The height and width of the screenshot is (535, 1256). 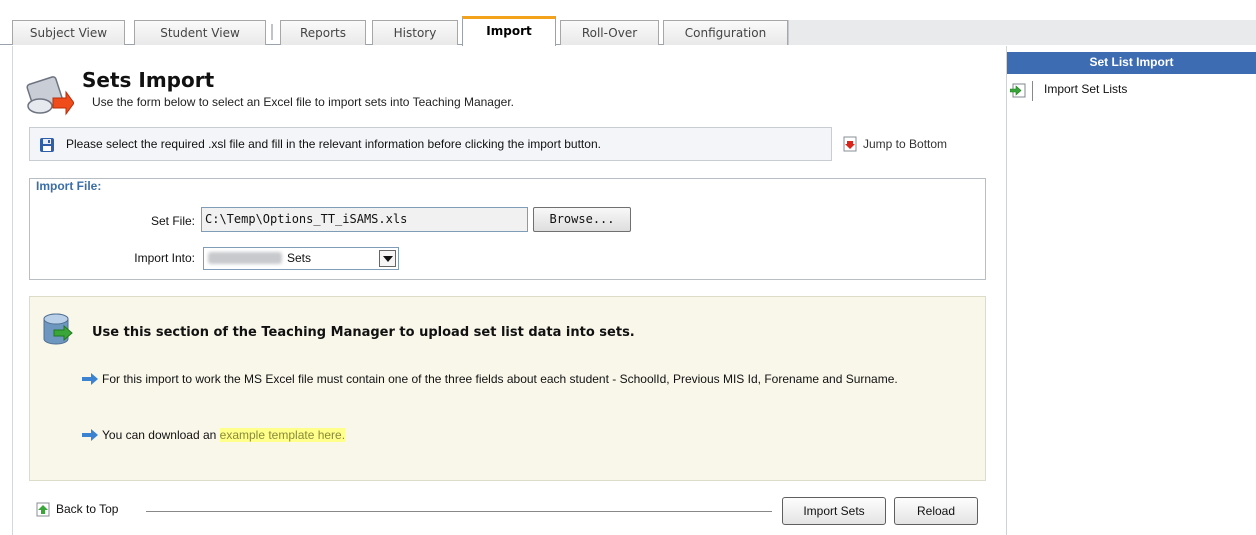 What do you see at coordinates (69, 186) in the screenshot?
I see `import-file-legend: Import File:` at bounding box center [69, 186].